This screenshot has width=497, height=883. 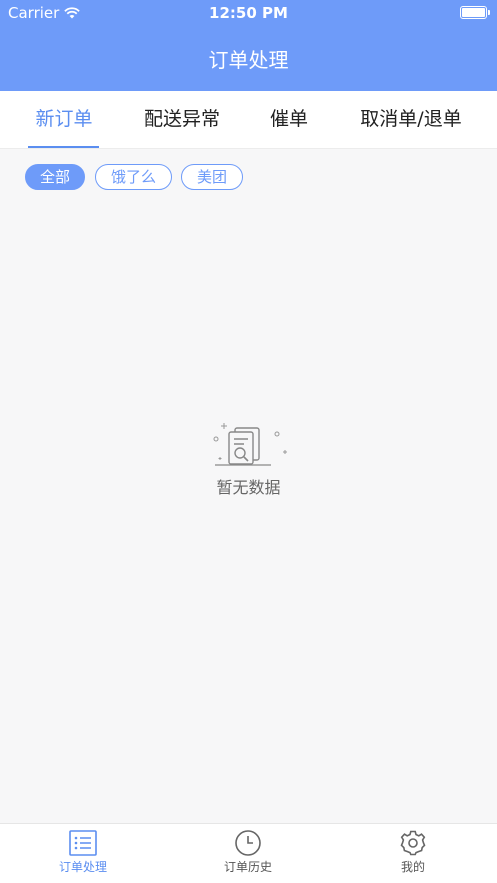 I want to click on filter-meituan-chip: 美团, so click(x=212, y=177).